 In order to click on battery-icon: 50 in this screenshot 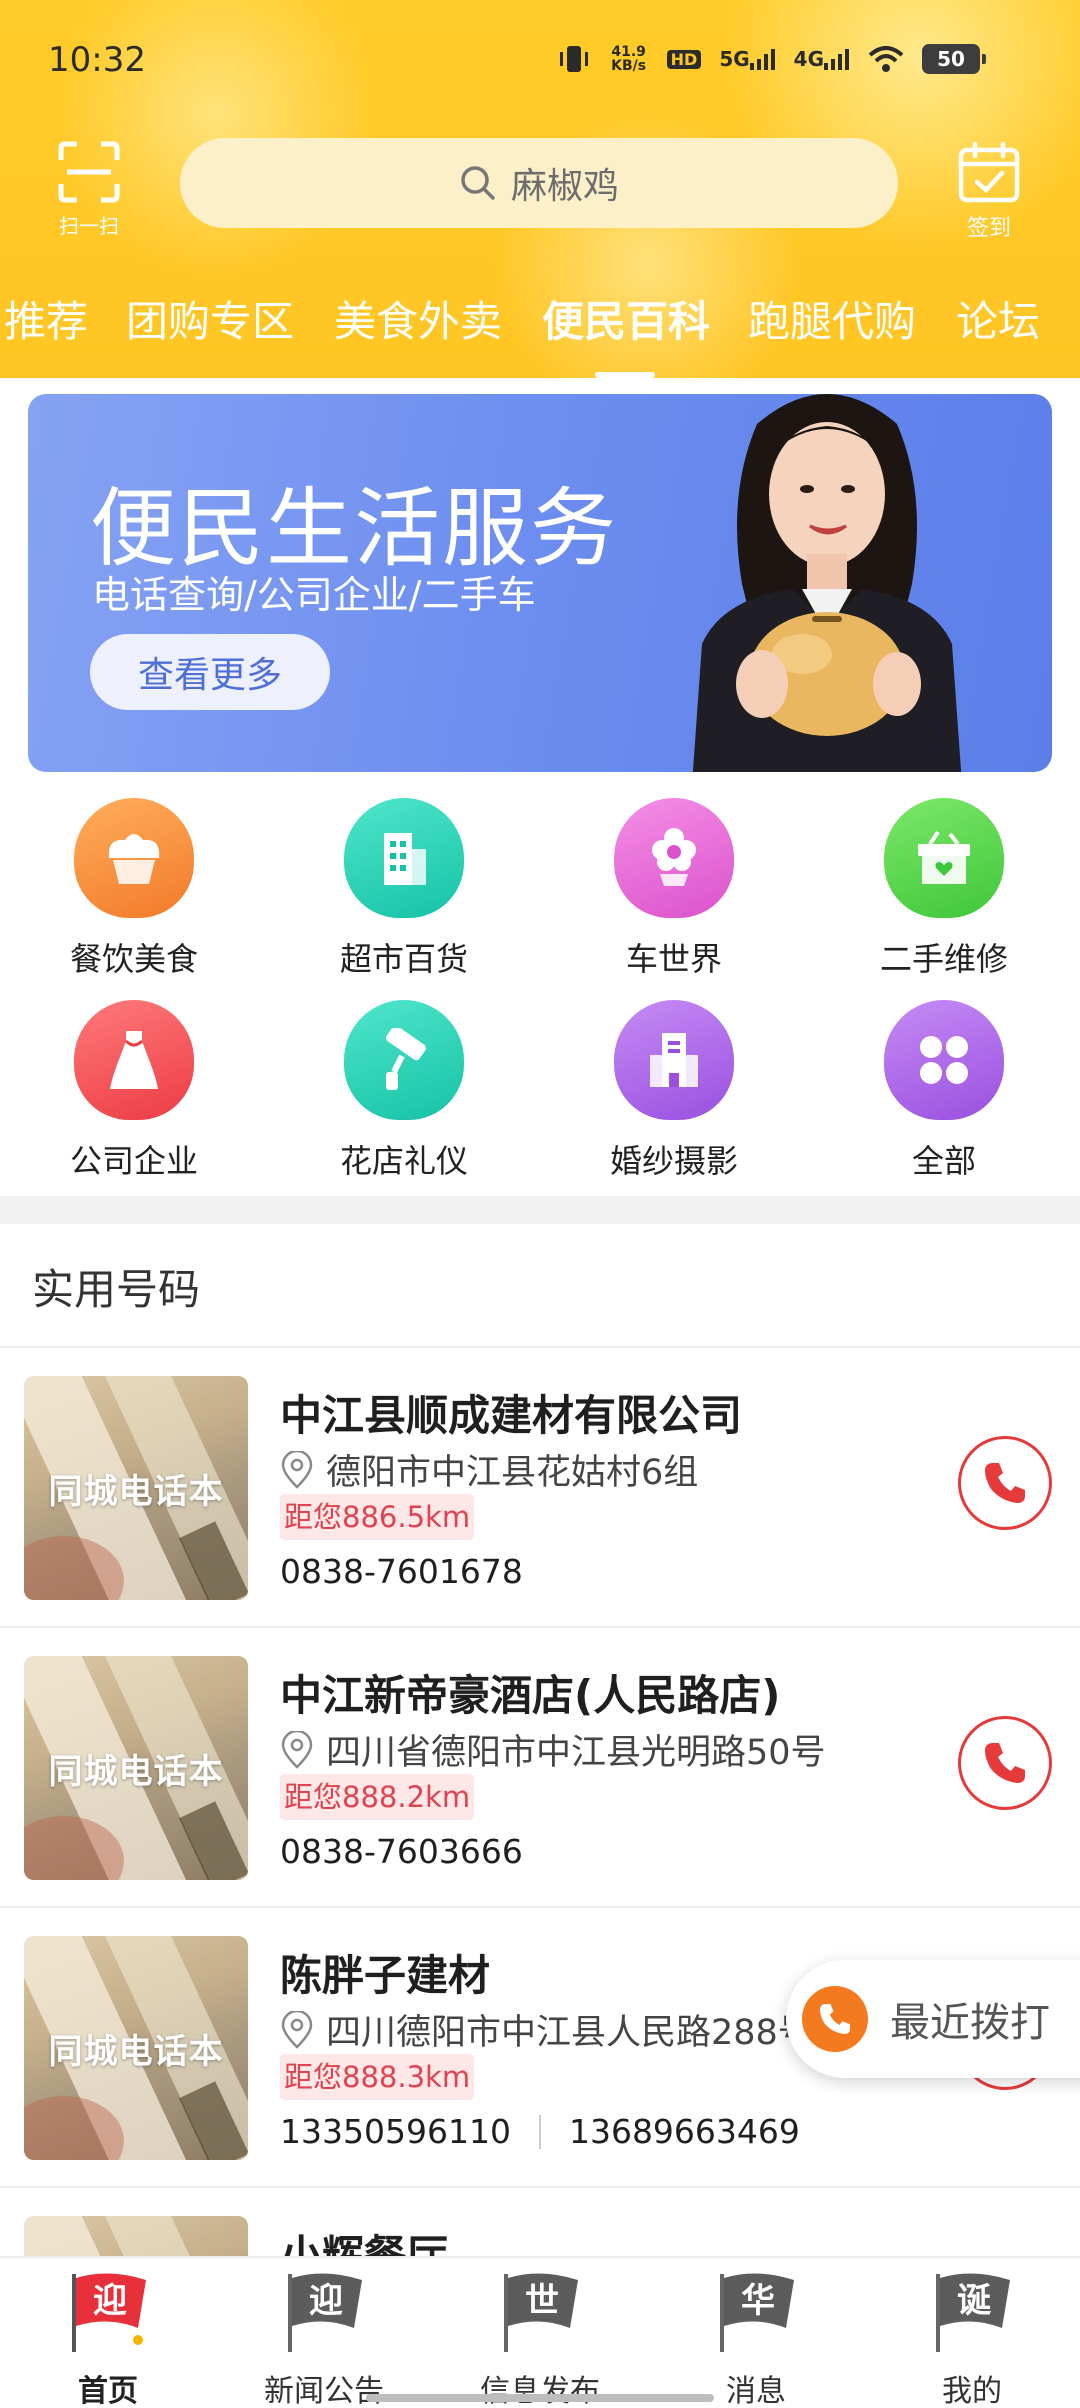, I will do `click(954, 59)`.